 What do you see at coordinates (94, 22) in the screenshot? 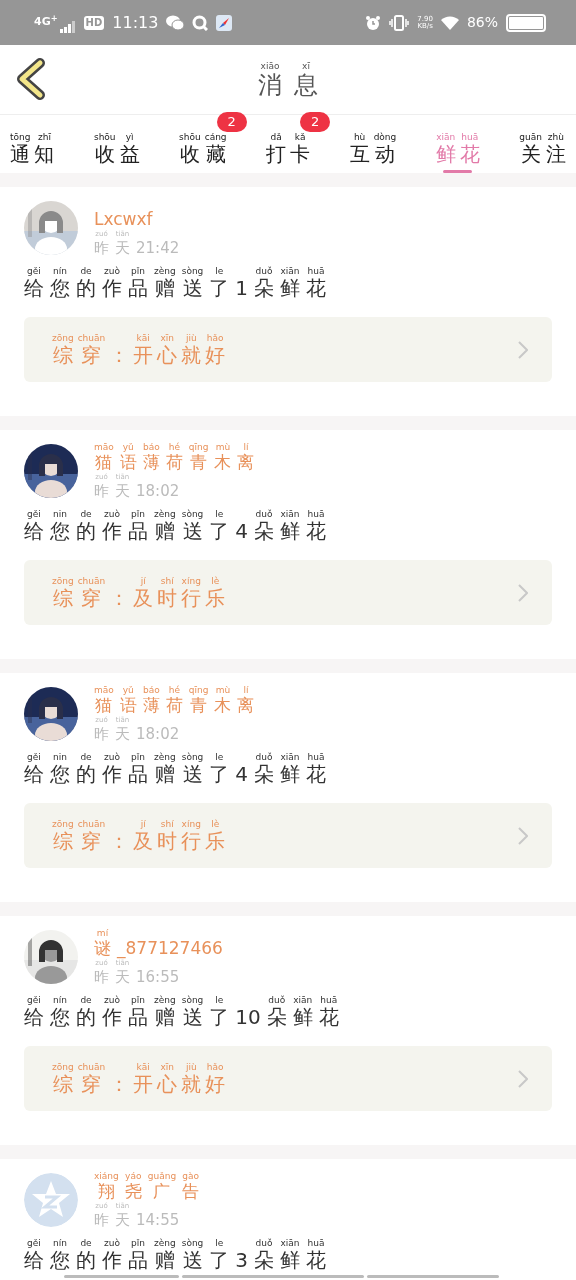
I see `hd-icon: HD` at bounding box center [94, 22].